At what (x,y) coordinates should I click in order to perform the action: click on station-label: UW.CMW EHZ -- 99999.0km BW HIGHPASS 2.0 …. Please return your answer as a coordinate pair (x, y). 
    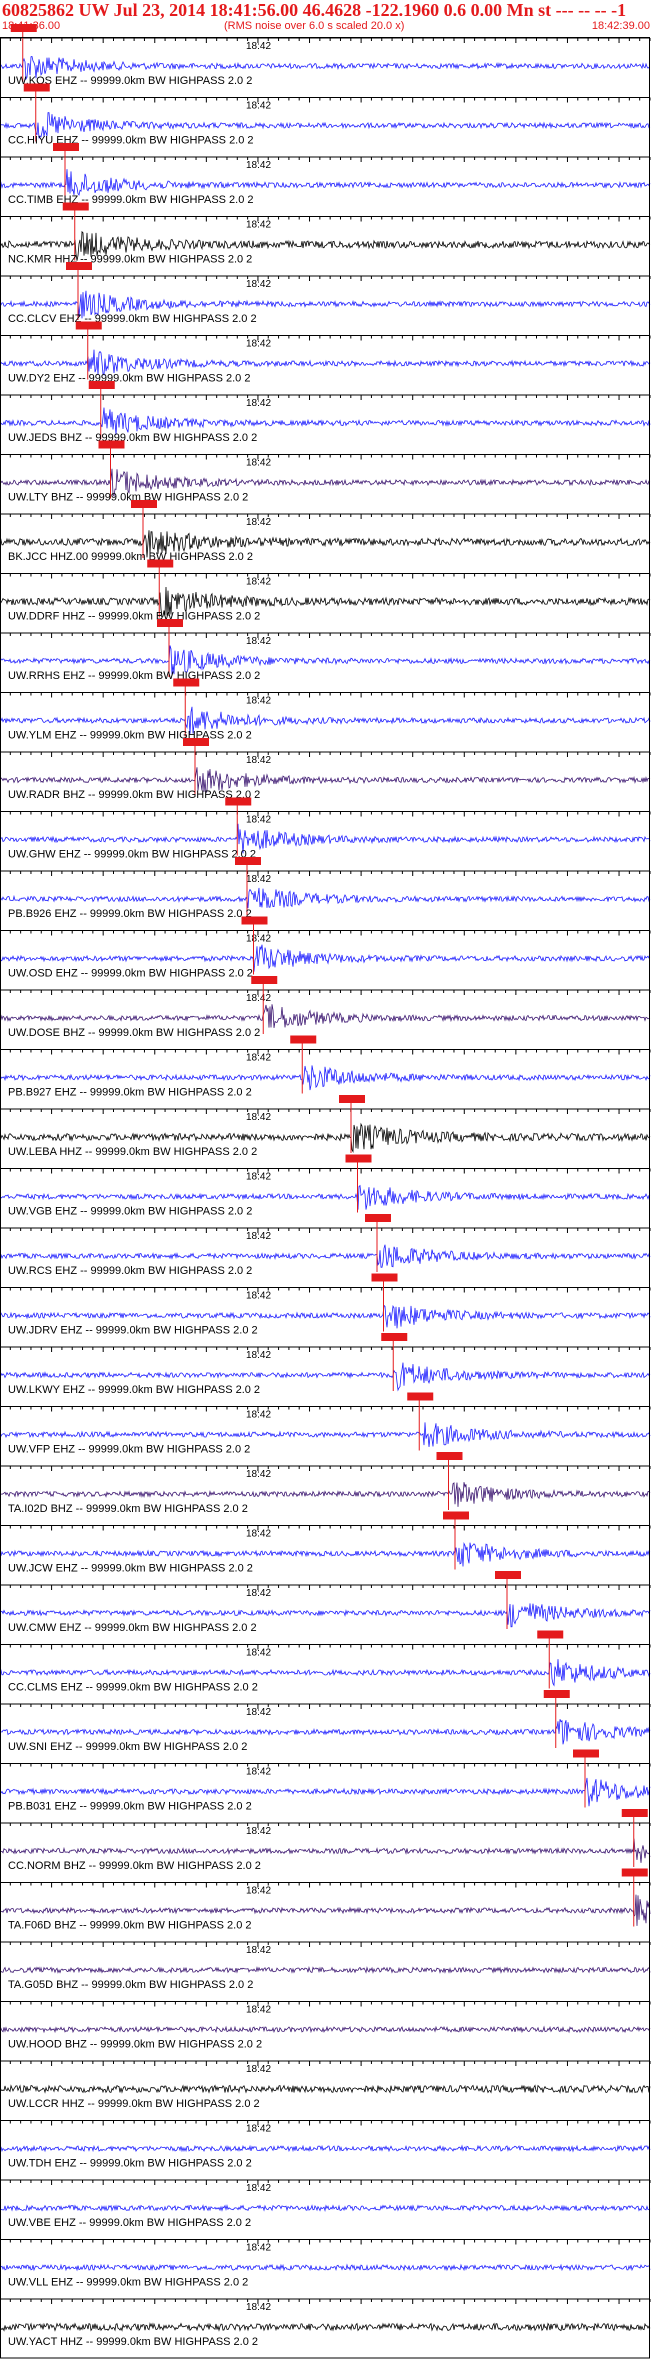
    Looking at the image, I should click on (132, 1628).